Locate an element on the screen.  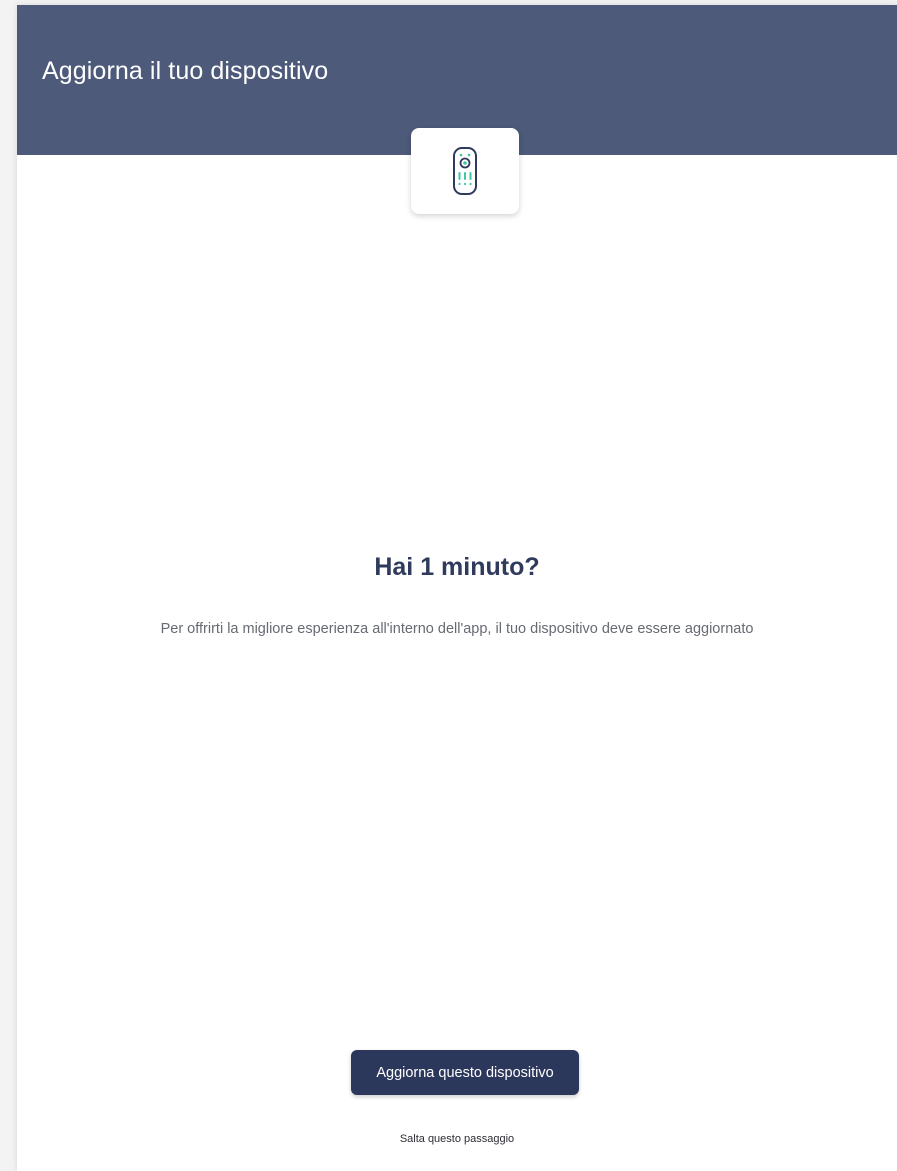
remote-control-icon is located at coordinates (465, 171).